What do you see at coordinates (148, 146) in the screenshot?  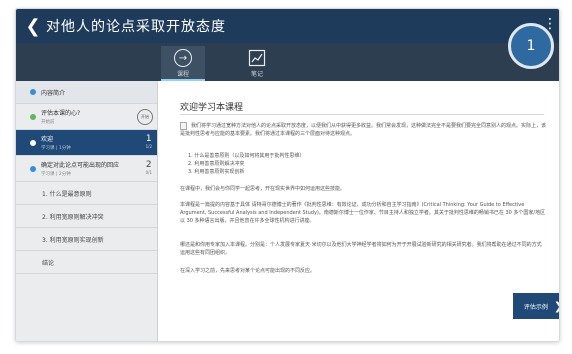 I see `lesson-count-sub: 1/2` at bounding box center [148, 146].